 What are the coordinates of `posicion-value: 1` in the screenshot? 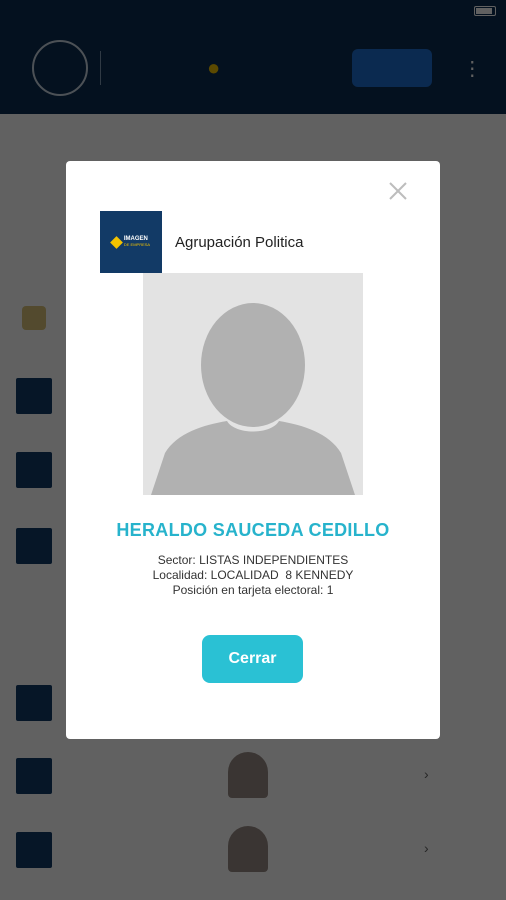 It's located at (330, 590).